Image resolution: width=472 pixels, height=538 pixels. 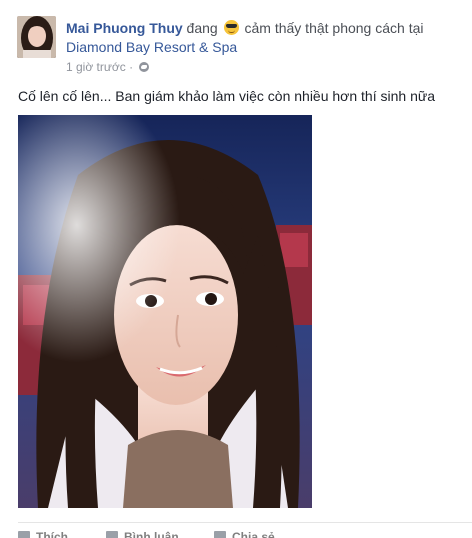 What do you see at coordinates (112, 534) in the screenshot?
I see `comment-icon` at bounding box center [112, 534].